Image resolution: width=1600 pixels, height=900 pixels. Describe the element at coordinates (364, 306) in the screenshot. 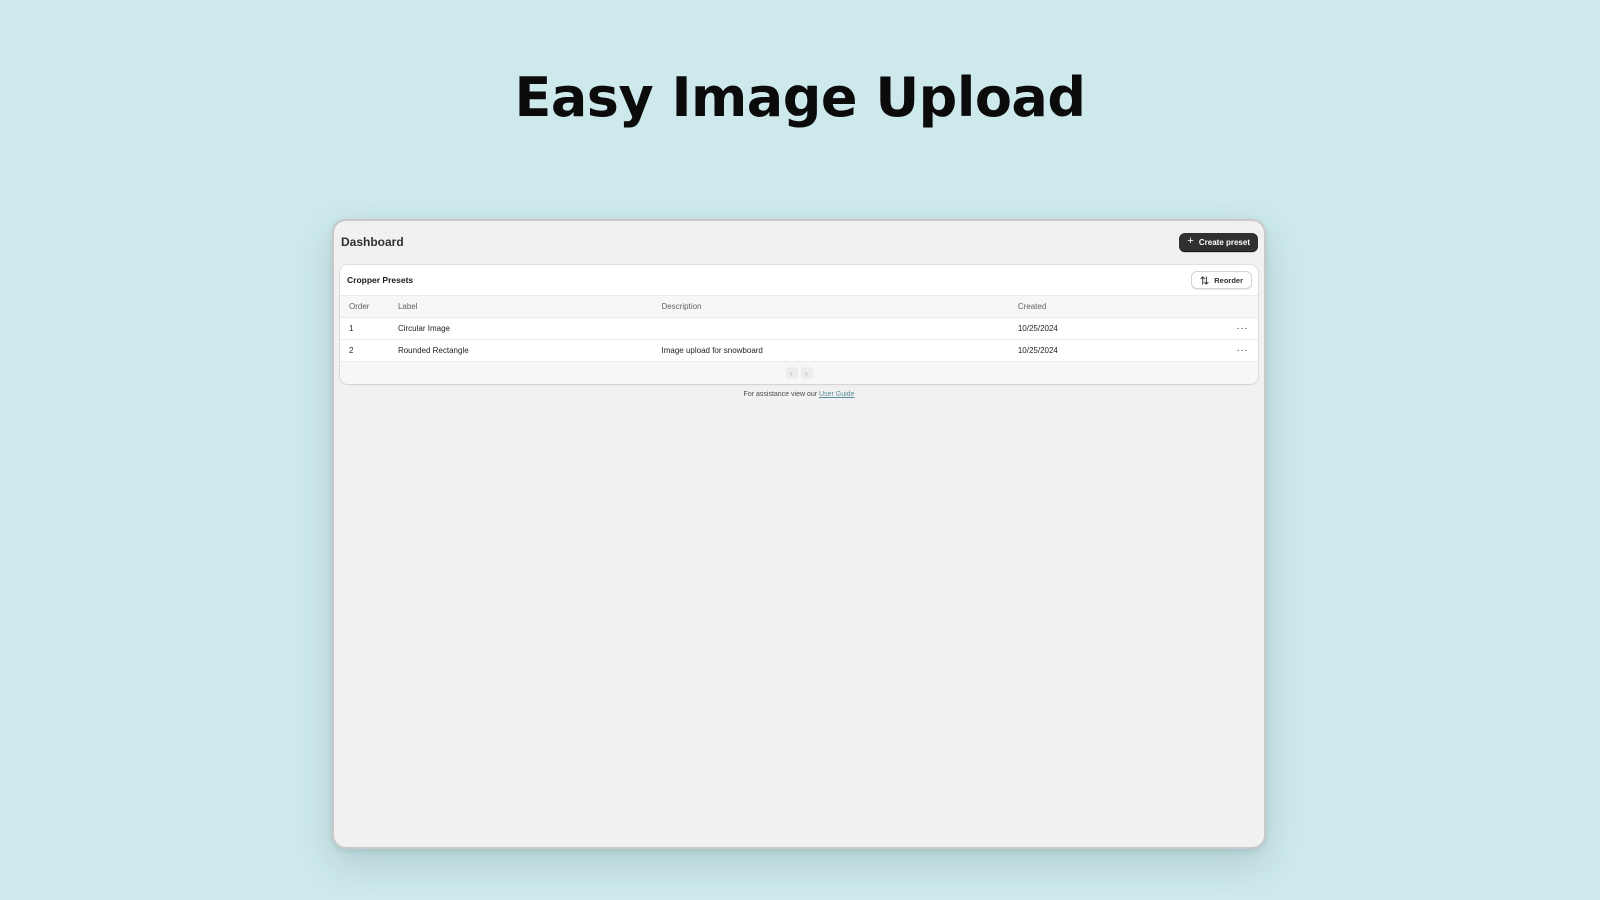

I see `column-header-order: Order` at that location.